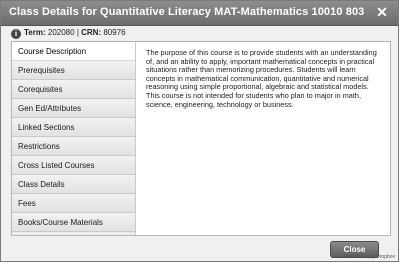  Describe the element at coordinates (91, 32) in the screenshot. I see `crn-label: CRN:` at that location.